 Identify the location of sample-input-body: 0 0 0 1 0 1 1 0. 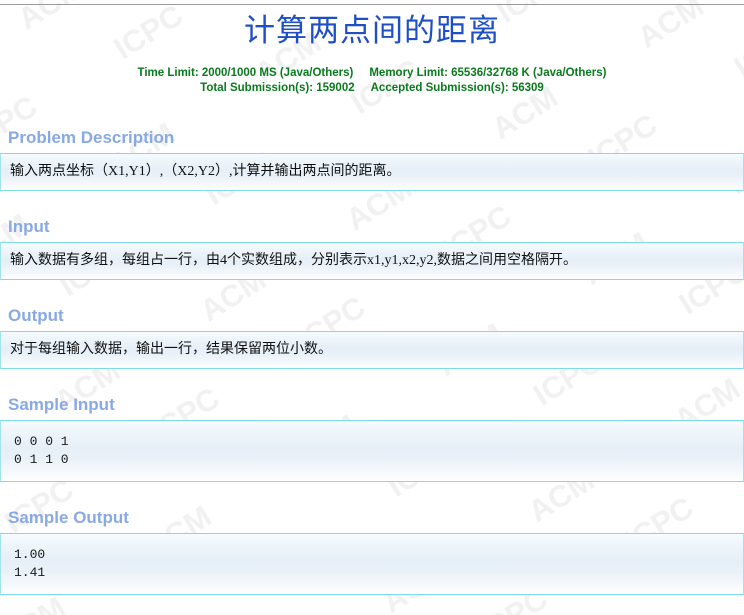
(41, 450).